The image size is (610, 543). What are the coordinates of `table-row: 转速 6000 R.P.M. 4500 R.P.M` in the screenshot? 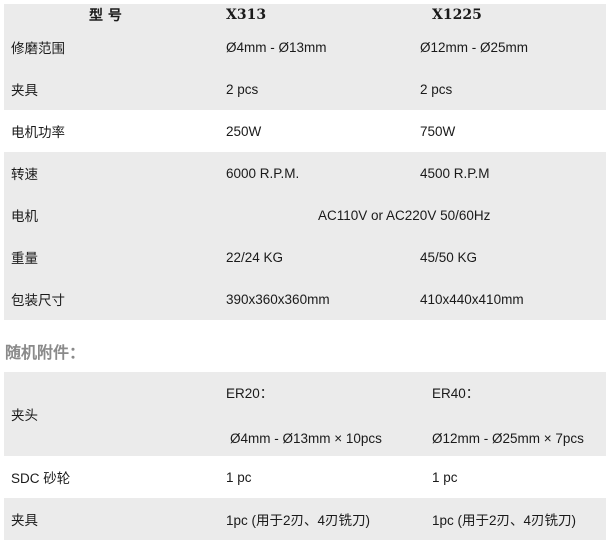 It's located at (305, 173).